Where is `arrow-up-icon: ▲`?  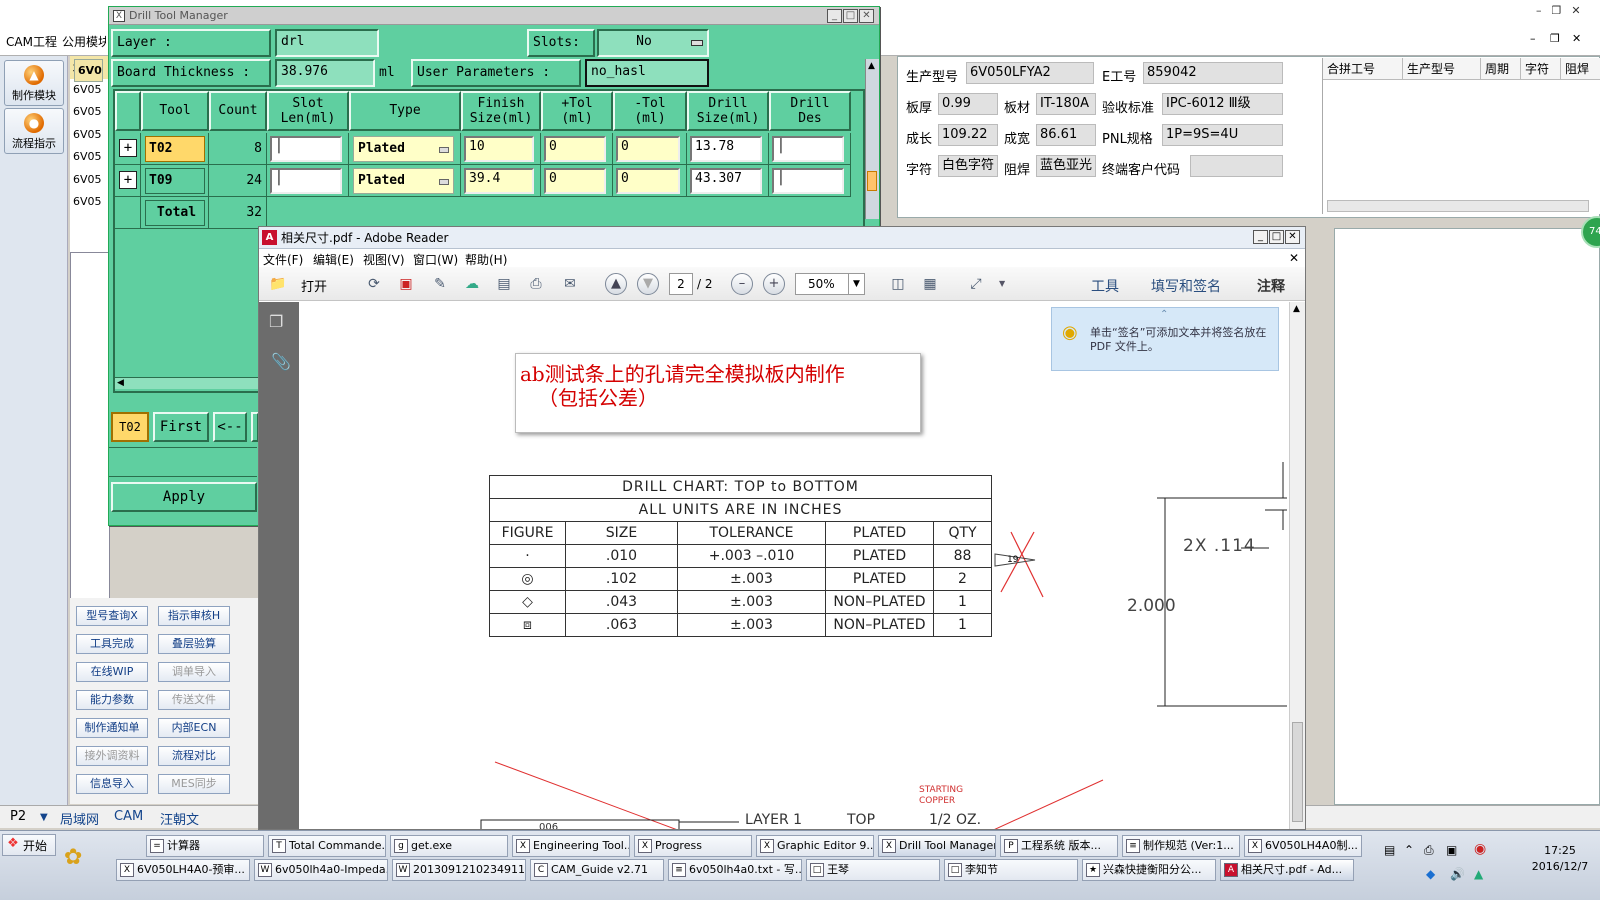
arrow-up-icon: ▲ is located at coordinates (616, 284).